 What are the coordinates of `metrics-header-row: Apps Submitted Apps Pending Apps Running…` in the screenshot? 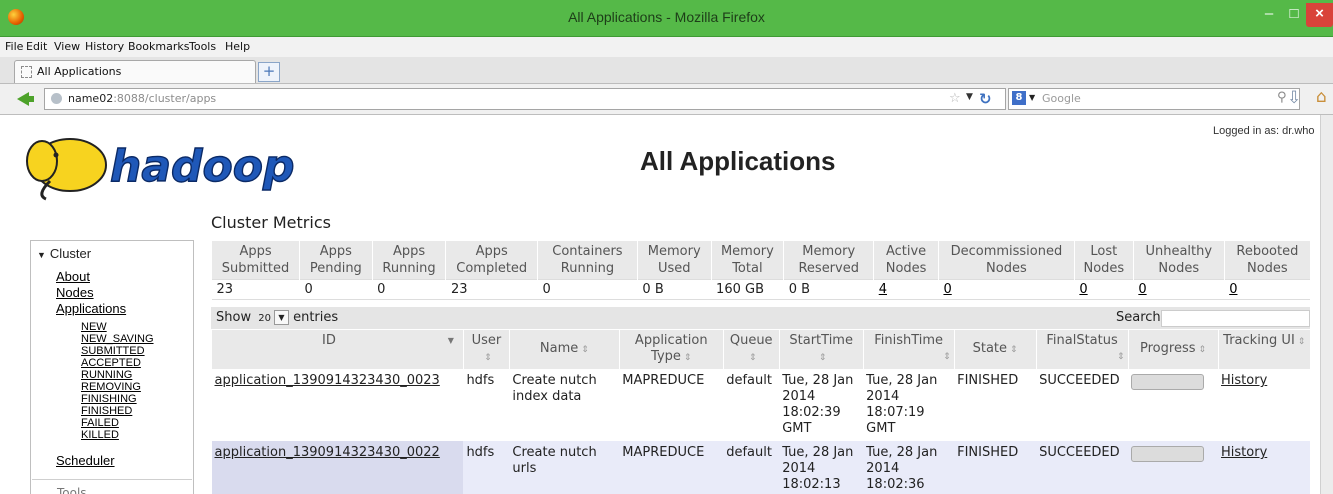 It's located at (760, 260).